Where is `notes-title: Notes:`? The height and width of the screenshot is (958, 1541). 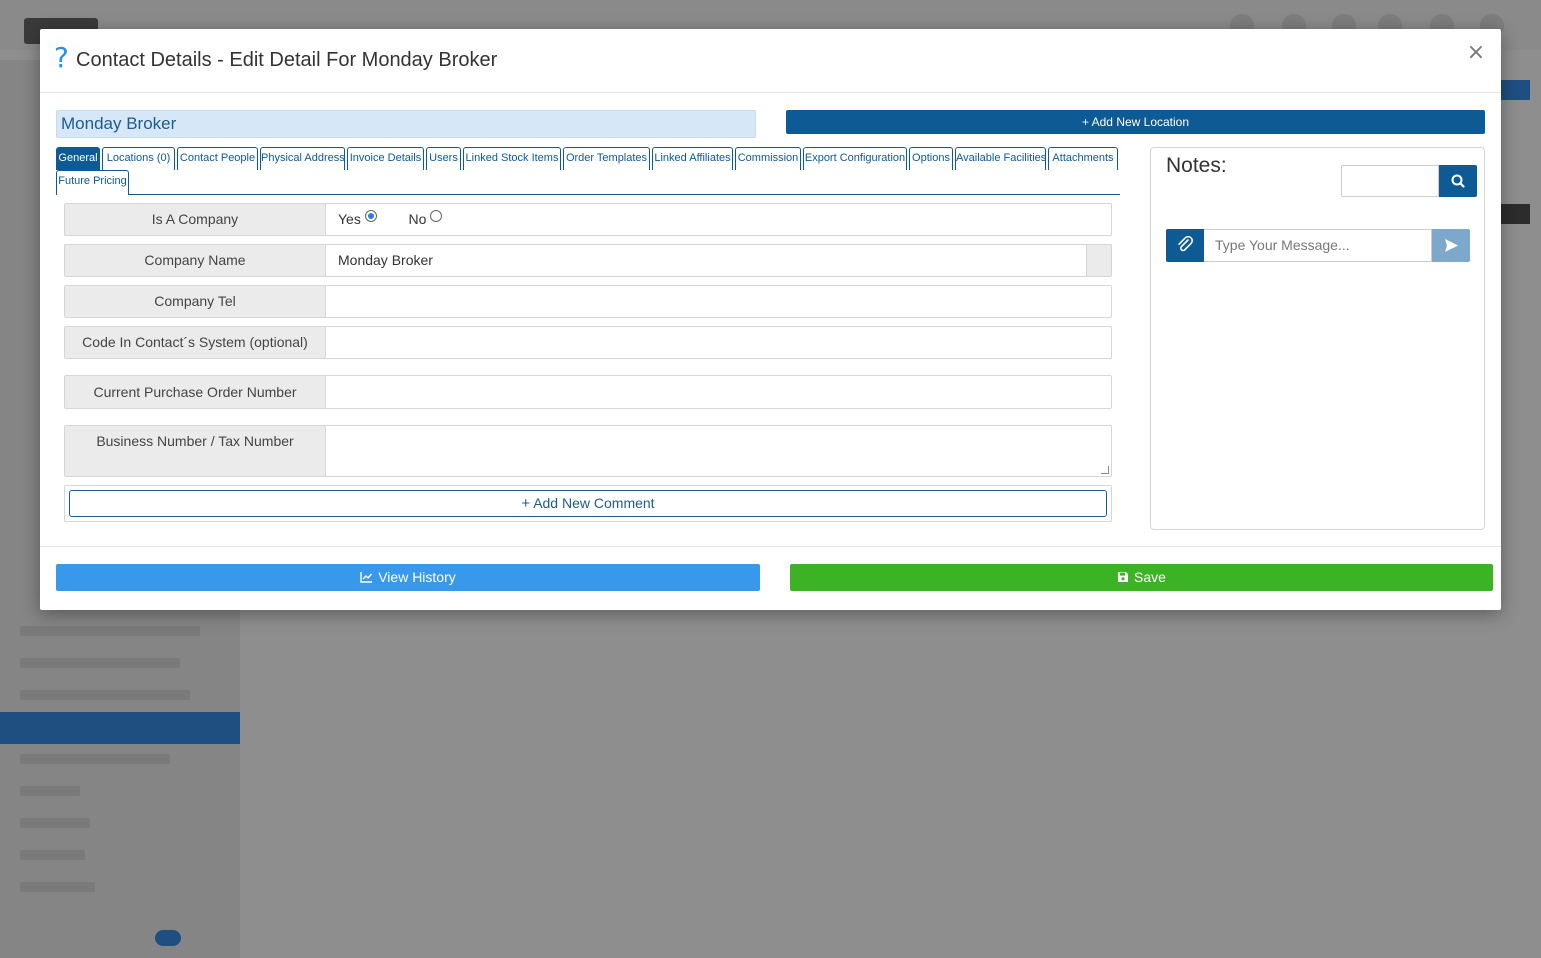 notes-title: Notes: is located at coordinates (1196, 165).